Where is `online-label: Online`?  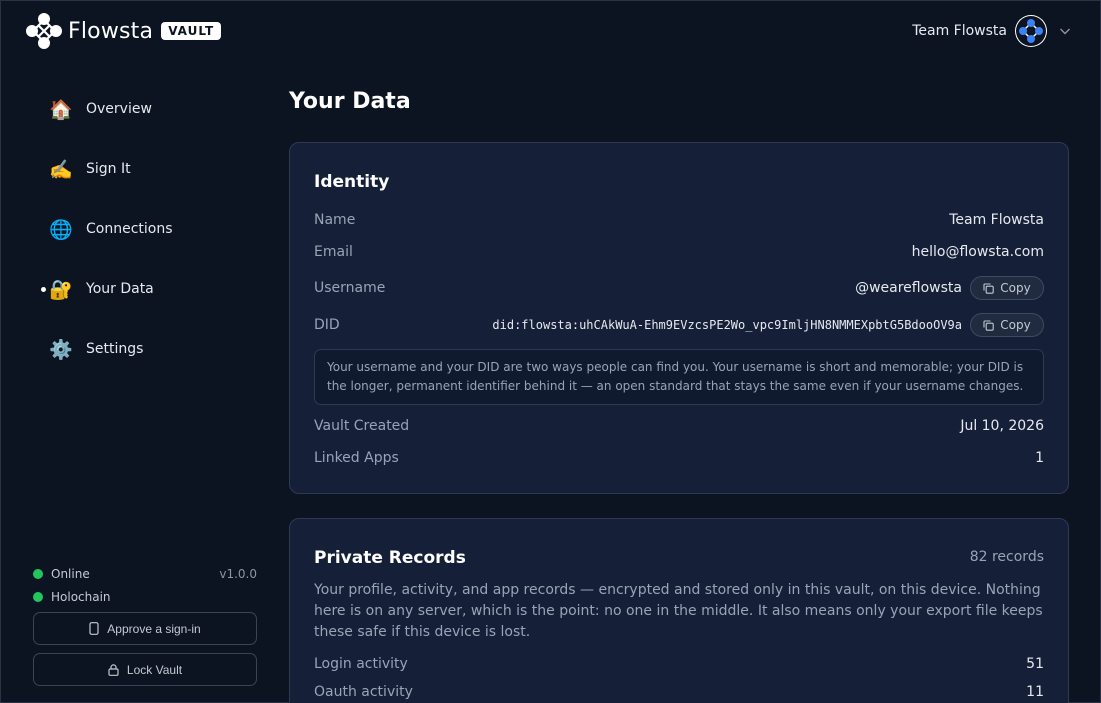
online-label: Online is located at coordinates (70, 573).